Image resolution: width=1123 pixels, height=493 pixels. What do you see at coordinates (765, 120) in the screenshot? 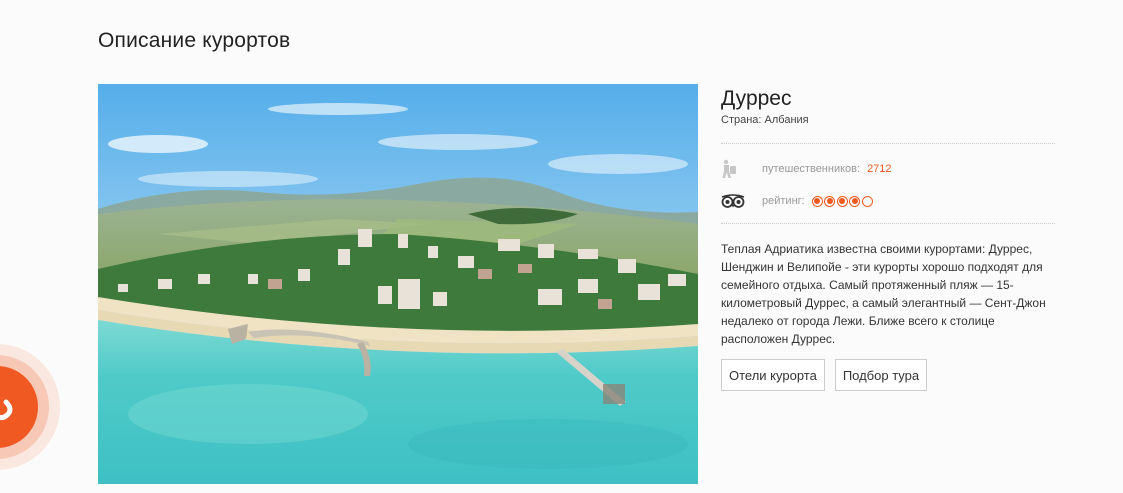
I see `resort-country: Страна: Албания` at bounding box center [765, 120].